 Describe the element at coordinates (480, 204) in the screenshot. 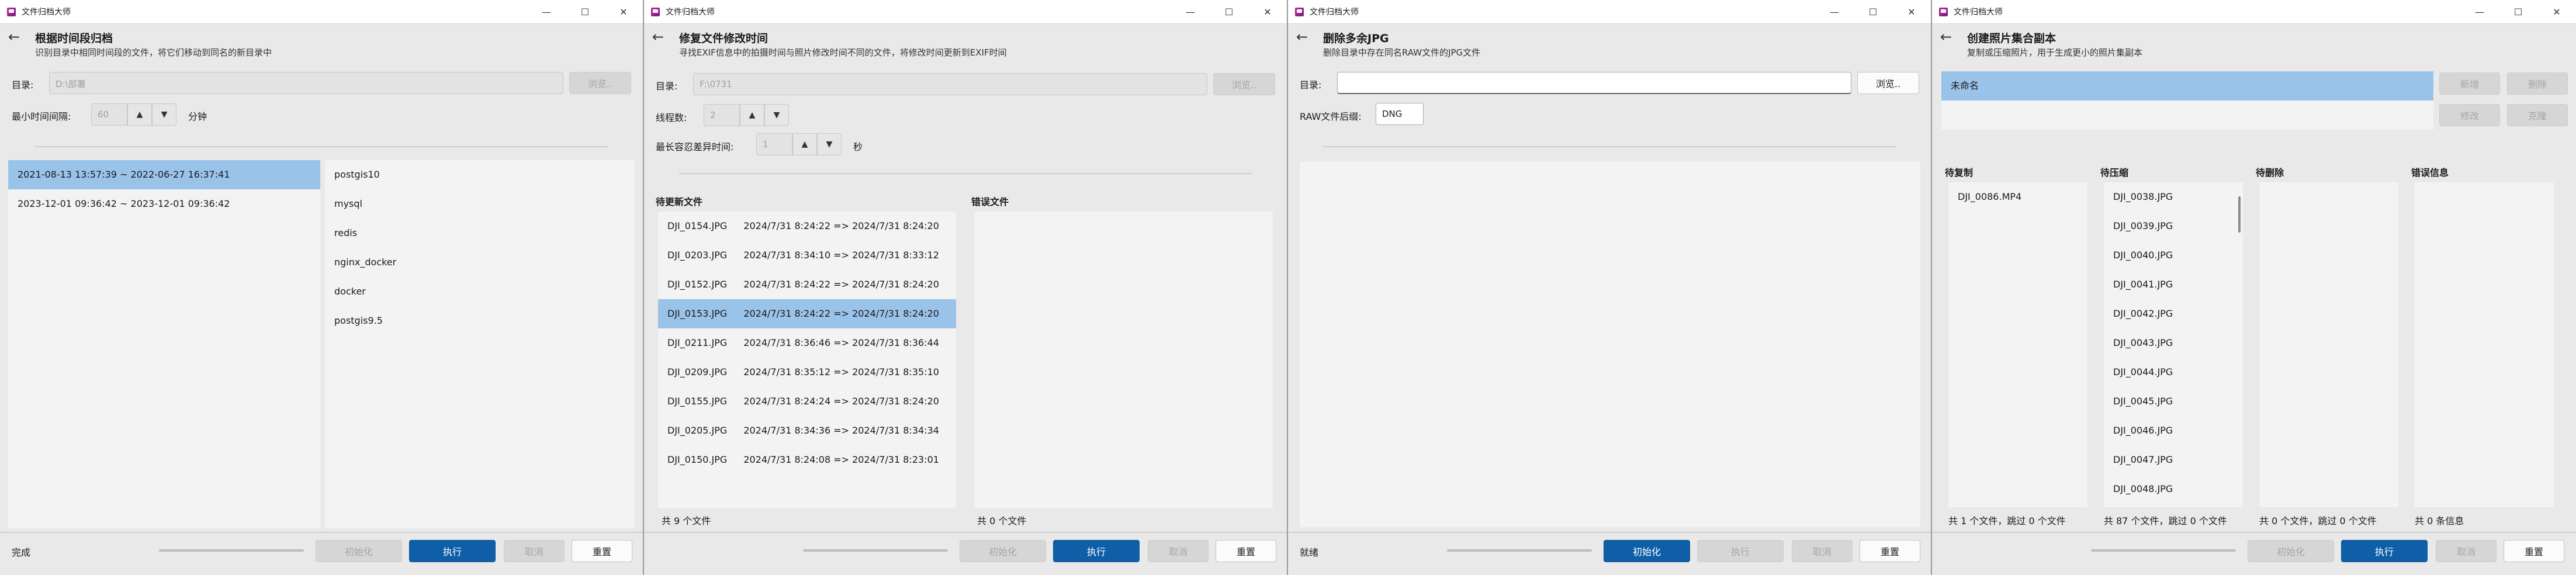

I see `list-item: mysql` at that location.